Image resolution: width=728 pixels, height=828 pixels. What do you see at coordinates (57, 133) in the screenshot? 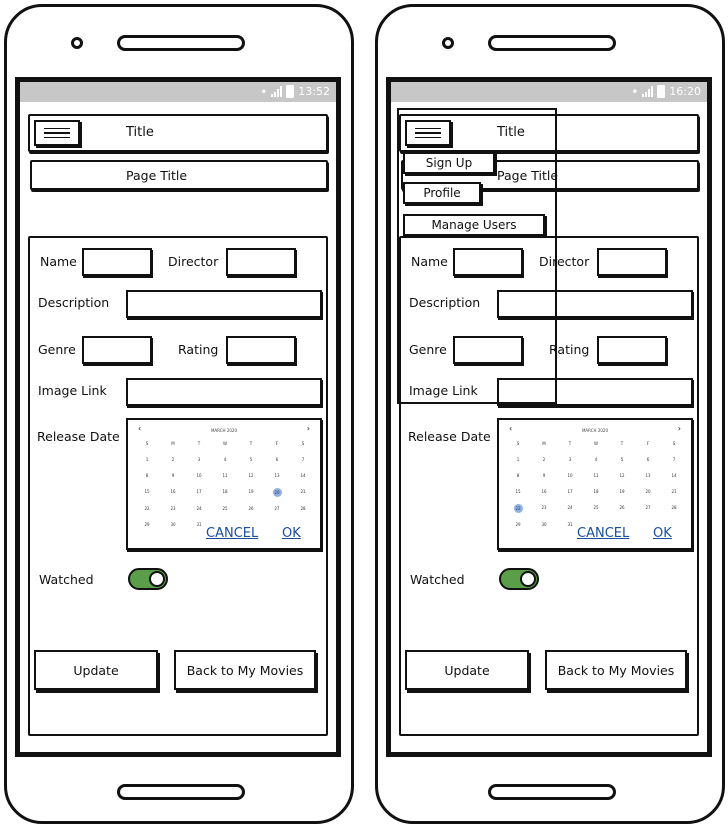
I see `hamburger-icon` at bounding box center [57, 133].